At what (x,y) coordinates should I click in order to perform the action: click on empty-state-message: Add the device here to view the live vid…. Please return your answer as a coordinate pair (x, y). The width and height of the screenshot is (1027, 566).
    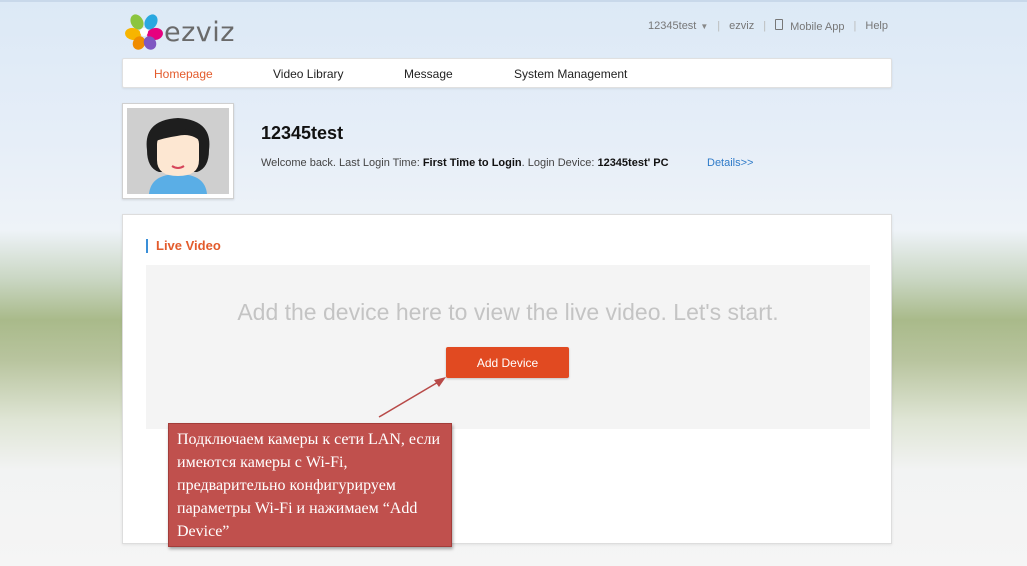
    Looking at the image, I should click on (508, 312).